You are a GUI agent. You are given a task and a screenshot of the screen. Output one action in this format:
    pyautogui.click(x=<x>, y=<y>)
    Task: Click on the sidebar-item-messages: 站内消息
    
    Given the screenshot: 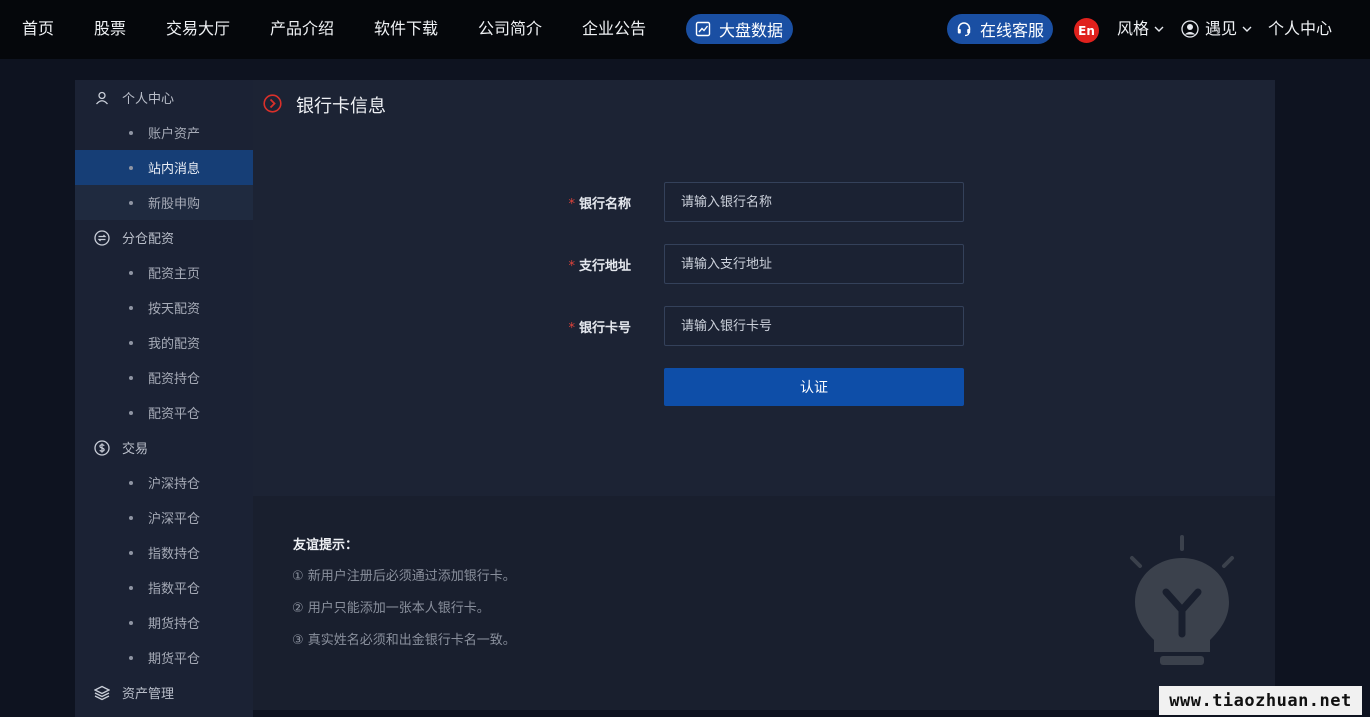 What is the action you would take?
    pyautogui.click(x=164, y=167)
    